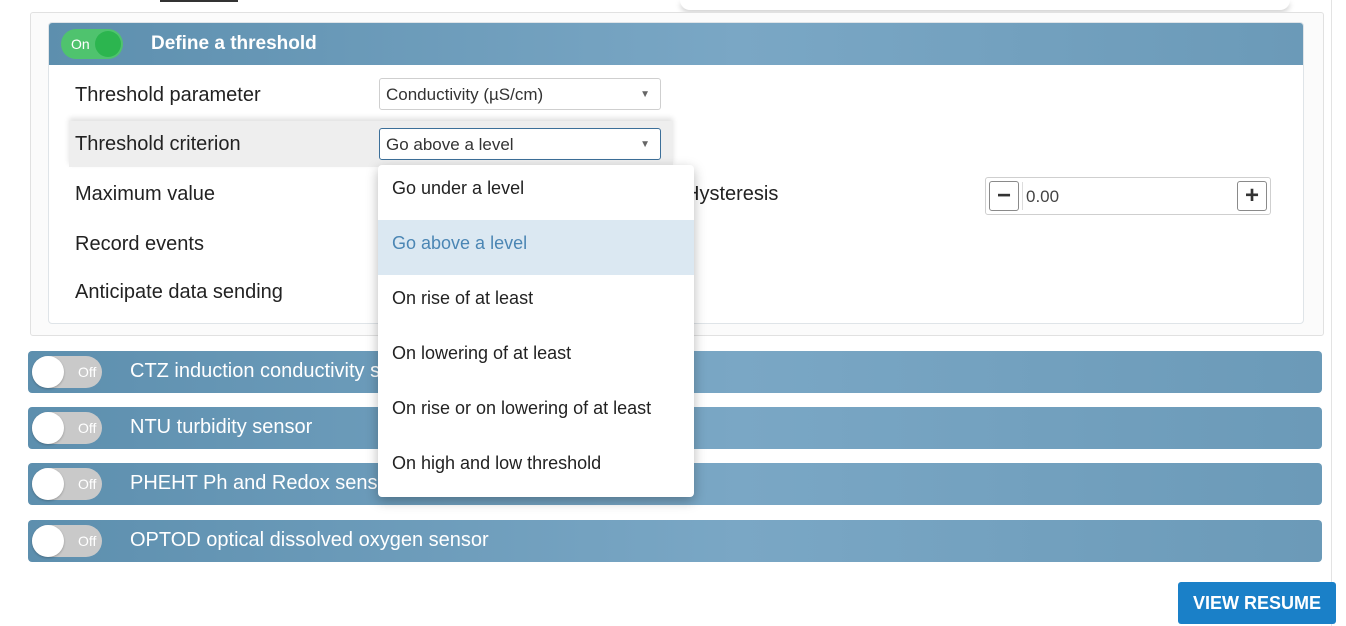 Image resolution: width=1346 pixels, height=626 pixels. Describe the element at coordinates (145, 194) in the screenshot. I see `maximum-value-label: Maximum value` at that location.